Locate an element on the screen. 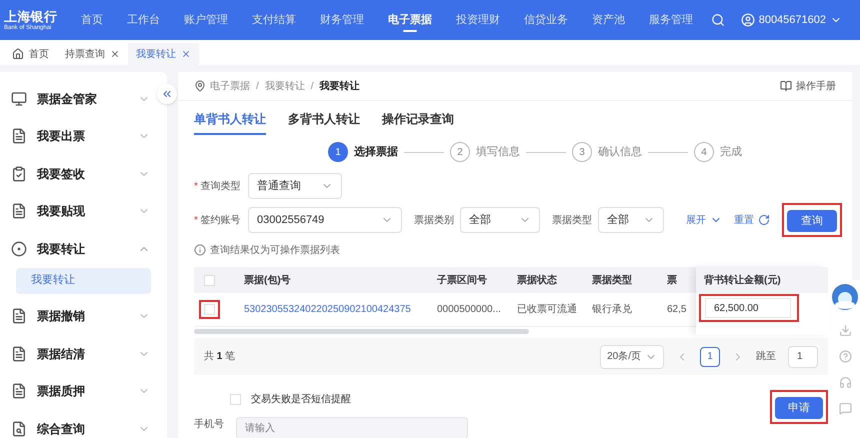 This screenshot has height=438, width=860. tab: 多背书人转让 is located at coordinates (324, 122).